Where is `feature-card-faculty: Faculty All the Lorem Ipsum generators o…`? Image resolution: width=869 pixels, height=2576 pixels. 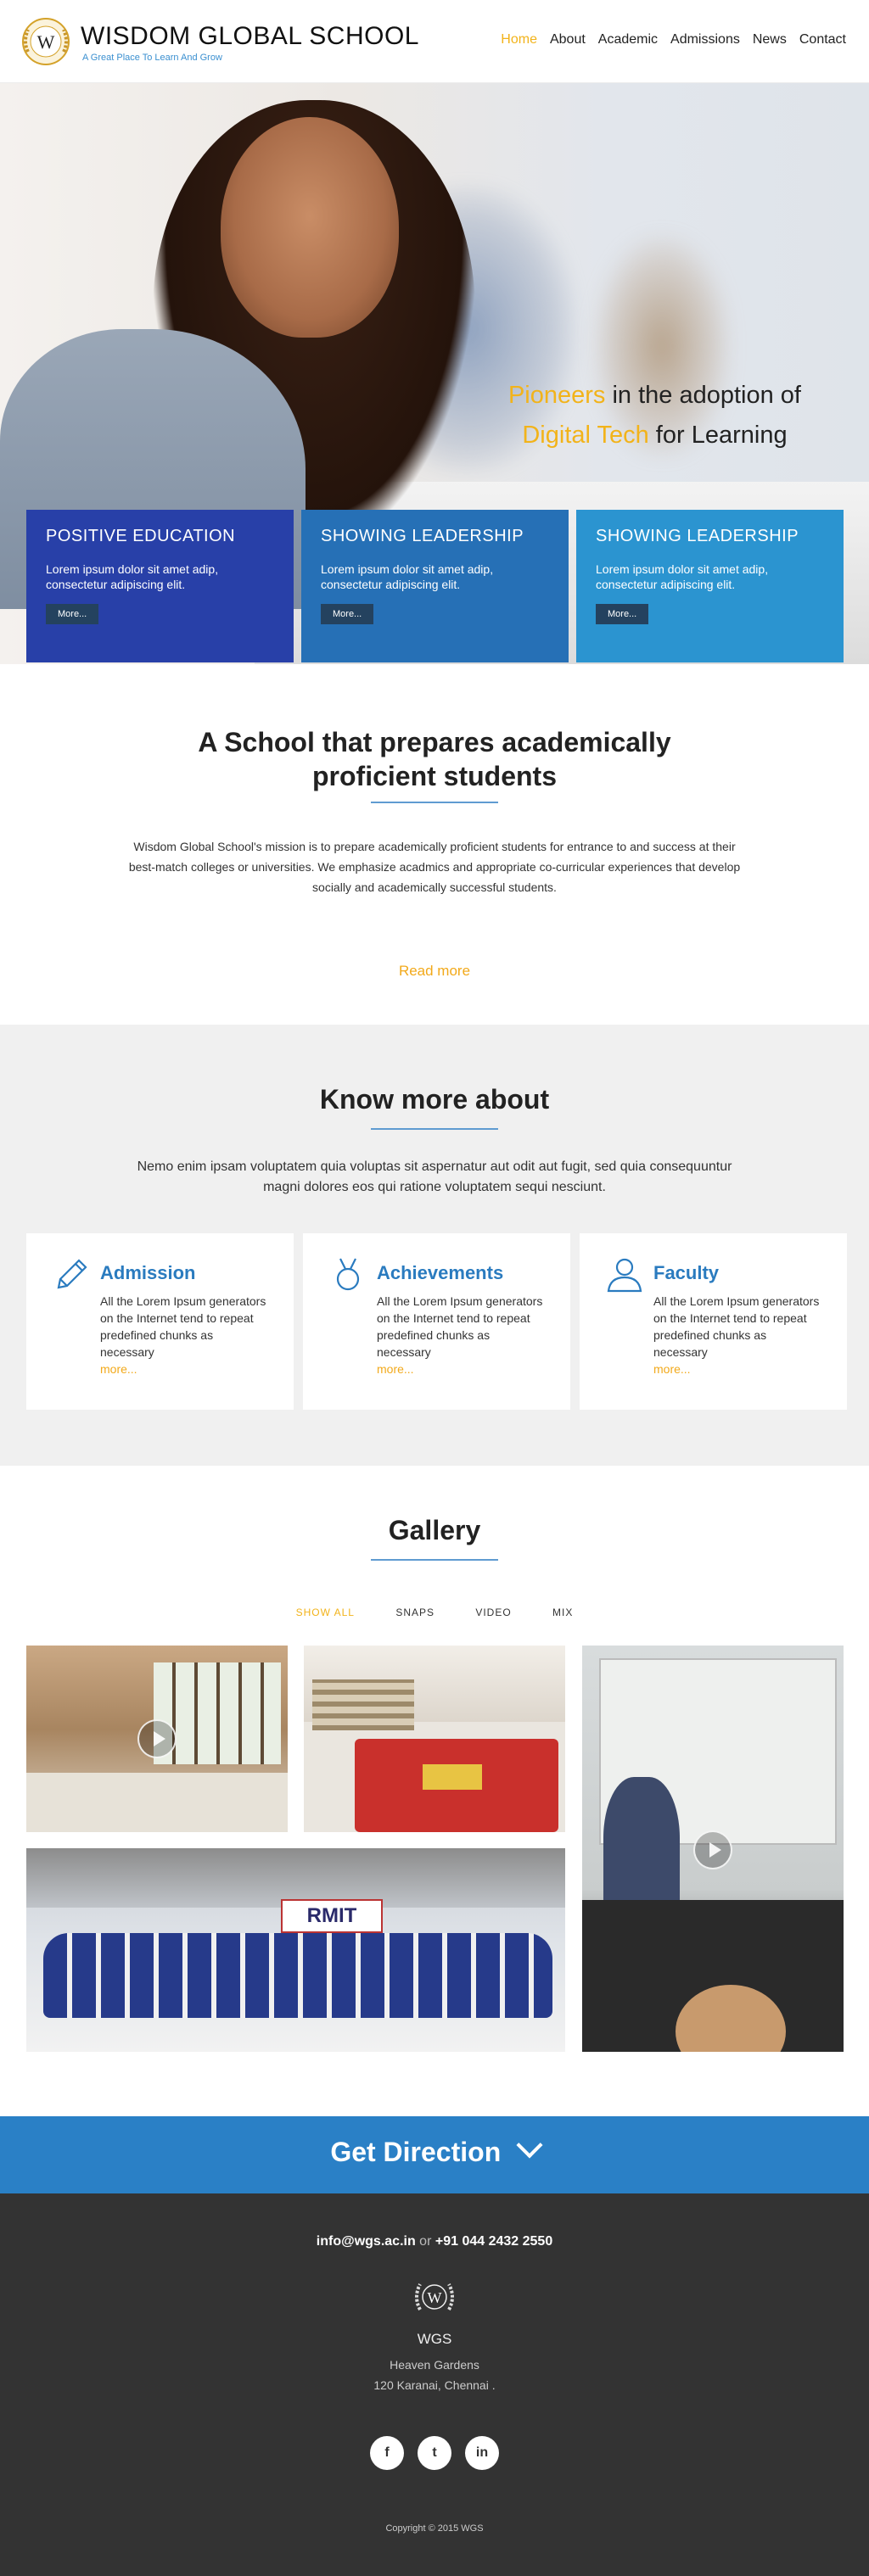 feature-card-faculty: Faculty All the Lorem Ipsum generators o… is located at coordinates (713, 1321).